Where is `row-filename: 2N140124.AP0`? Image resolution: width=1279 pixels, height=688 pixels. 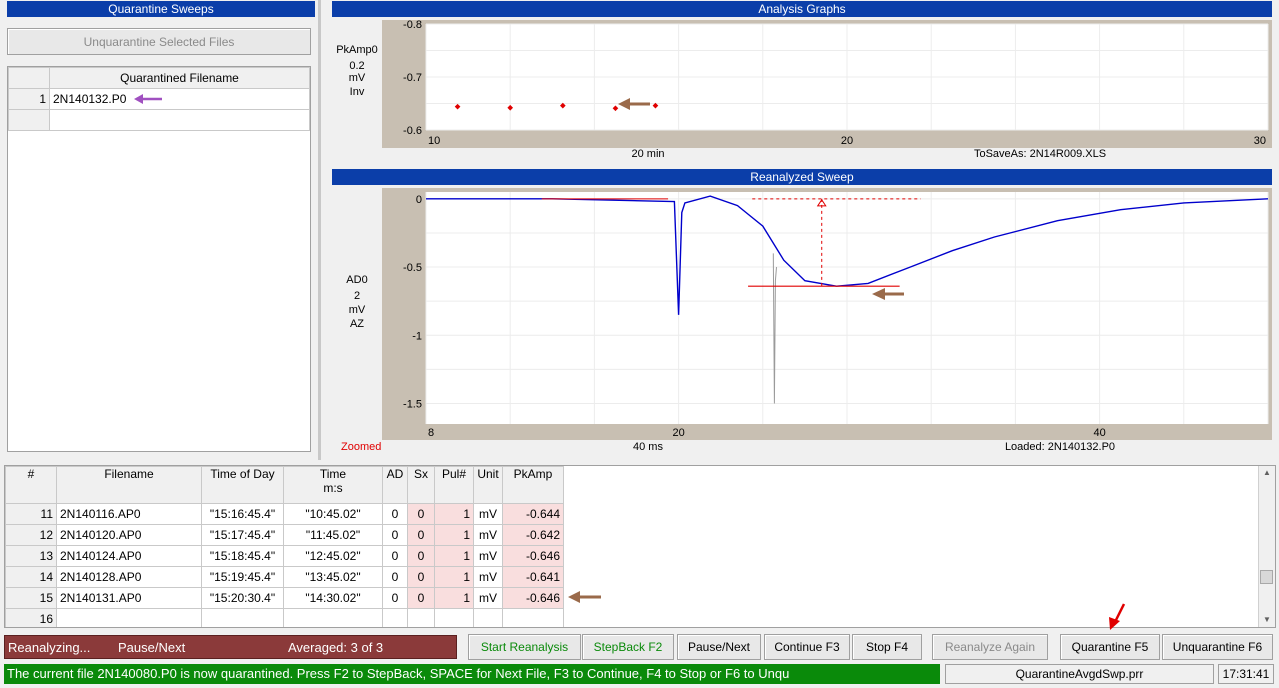
row-filename: 2N140124.AP0 is located at coordinates (129, 556).